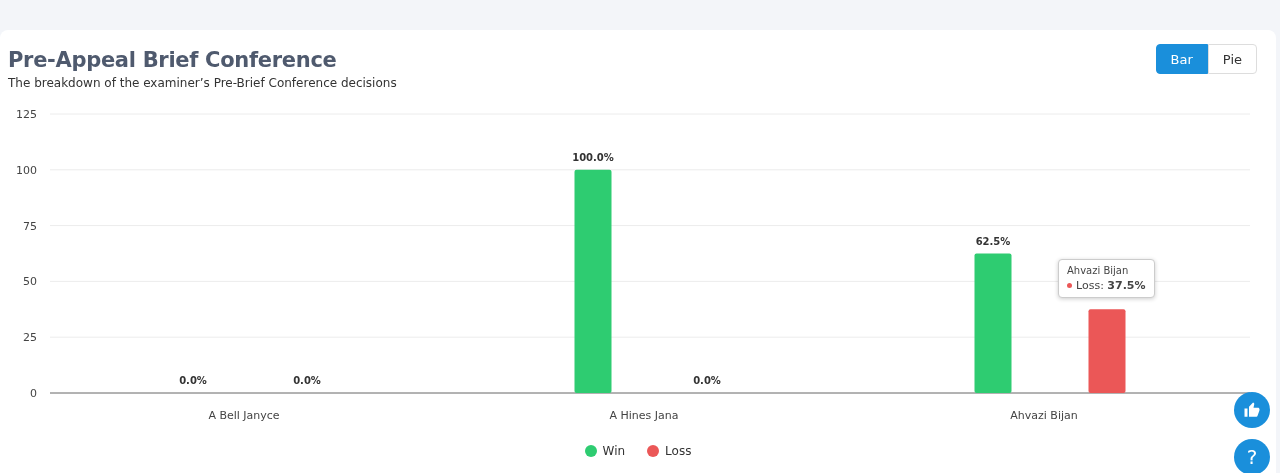  Describe the element at coordinates (1232, 59) in the screenshot. I see `view-toggle-button: Pie` at that location.